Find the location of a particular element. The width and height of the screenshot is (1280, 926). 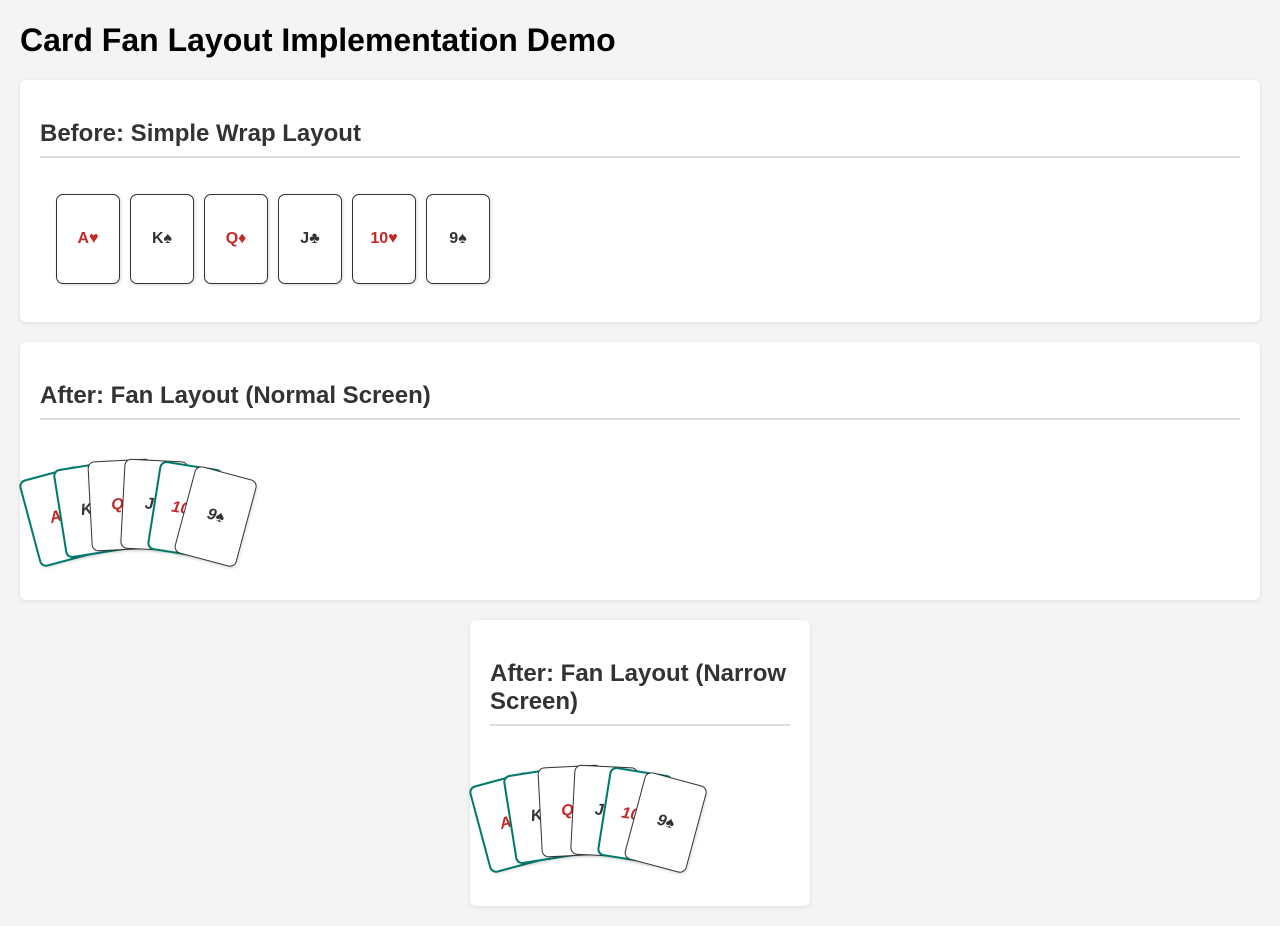

page-title: Card Fan Layout Implementation Demo is located at coordinates (318, 40).